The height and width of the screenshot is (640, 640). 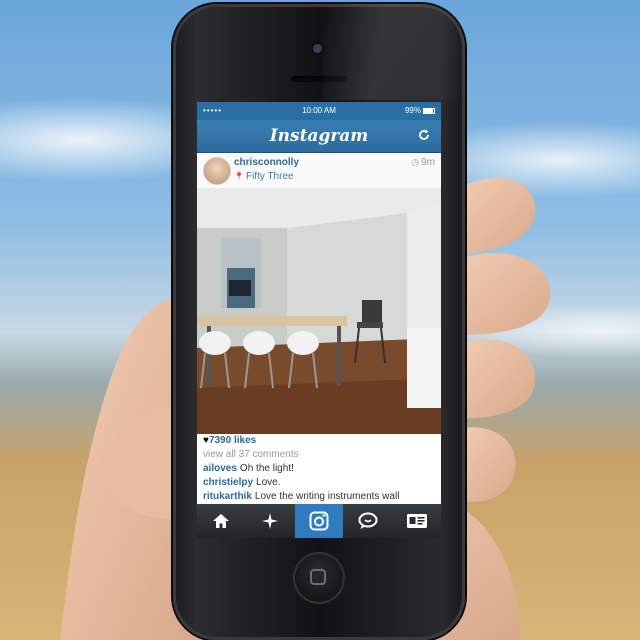 I want to click on tab-profile, so click(x=416, y=521).